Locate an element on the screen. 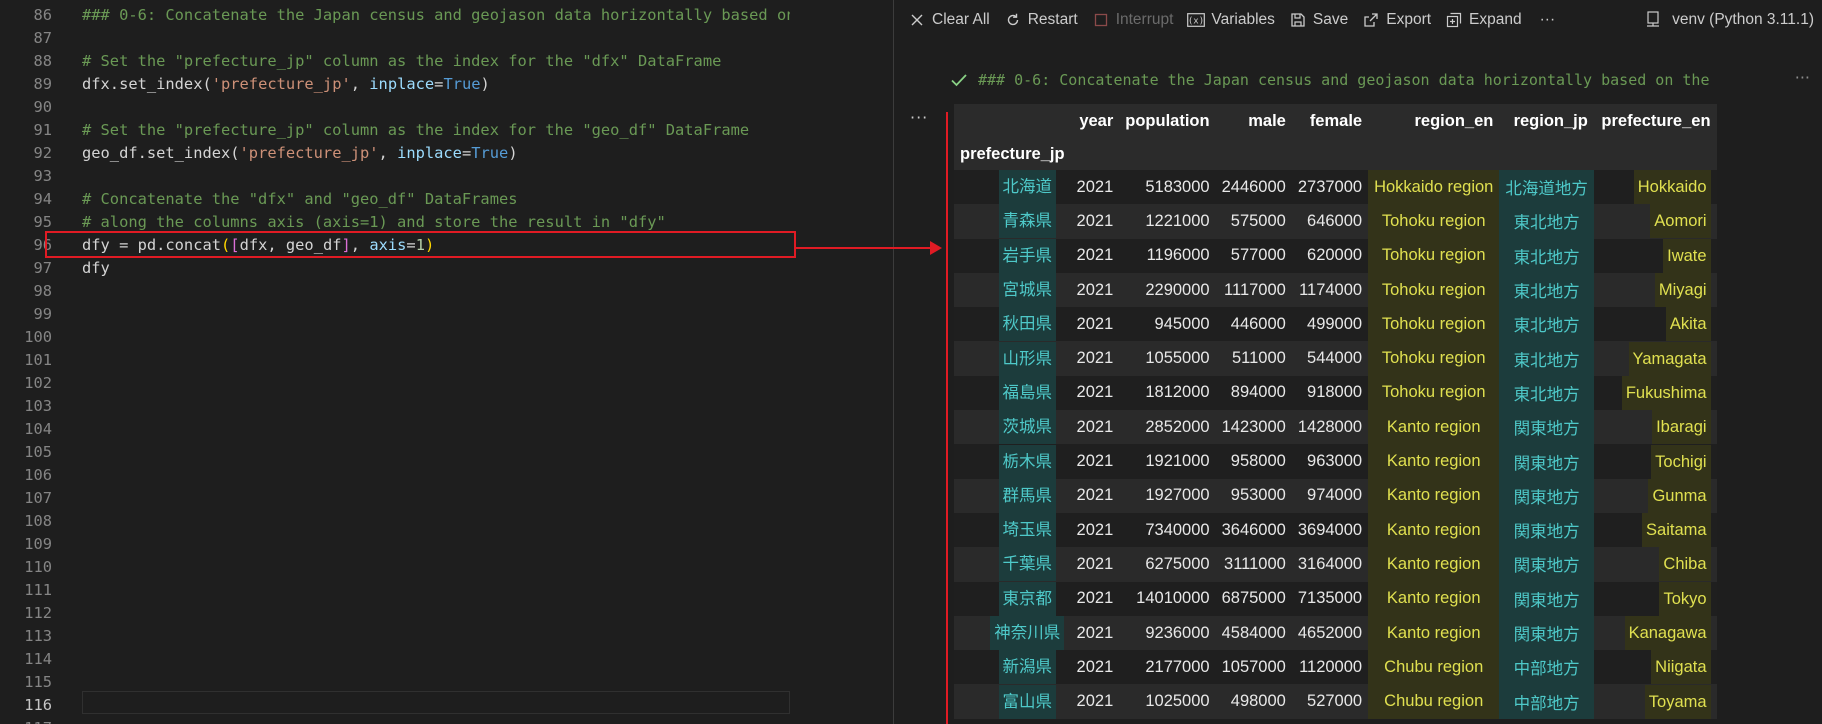 The width and height of the screenshot is (1822, 724). clear-all-button: Clear All is located at coordinates (949, 20).